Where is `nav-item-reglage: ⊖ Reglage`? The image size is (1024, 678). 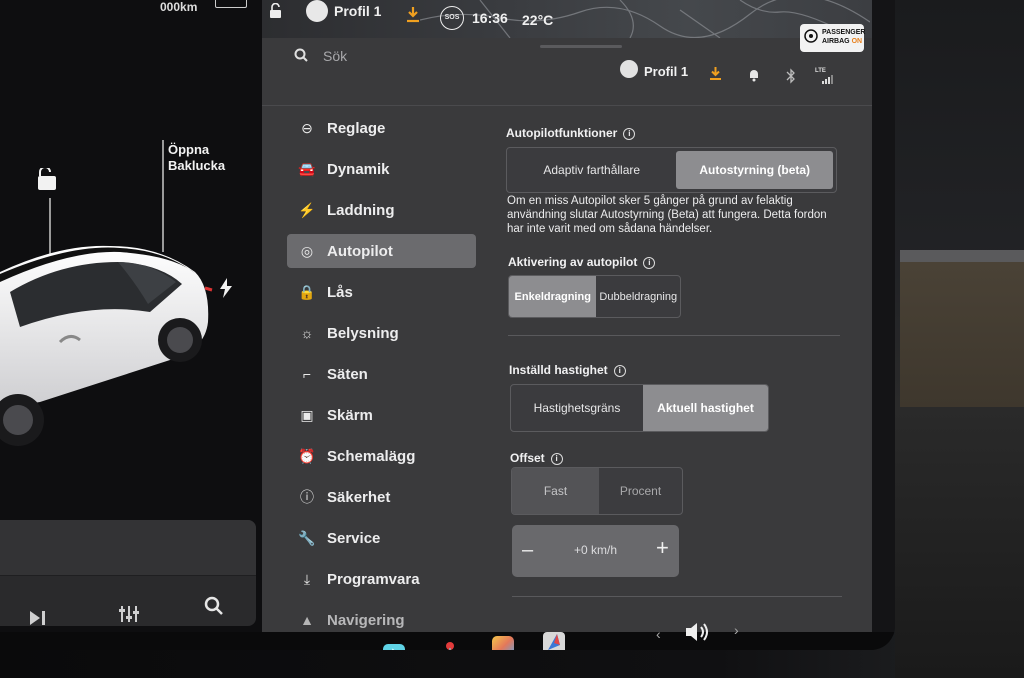 nav-item-reglage: ⊖ Reglage is located at coordinates (381, 128).